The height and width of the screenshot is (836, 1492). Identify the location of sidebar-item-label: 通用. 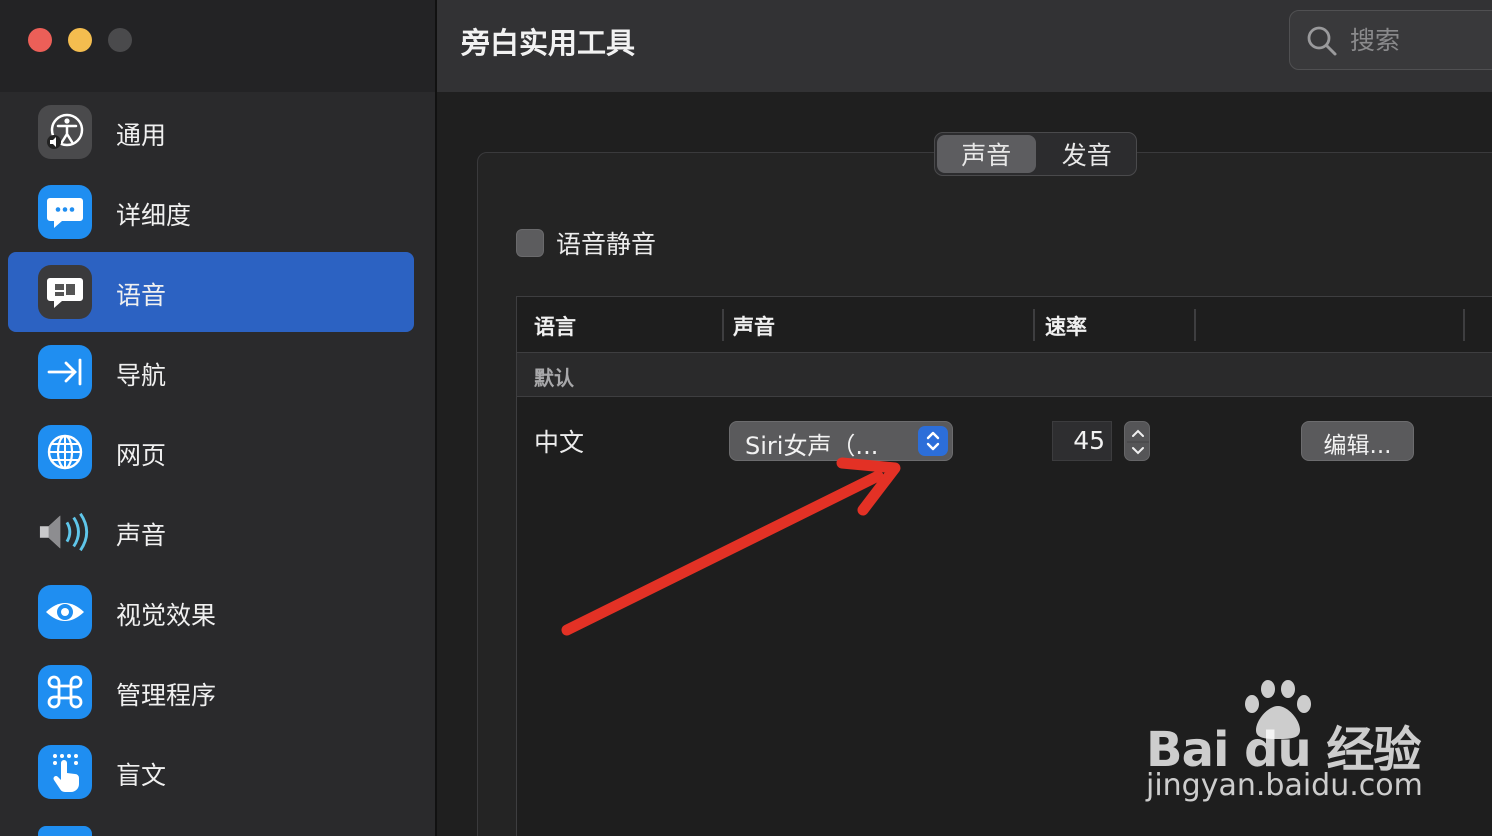
(141, 135).